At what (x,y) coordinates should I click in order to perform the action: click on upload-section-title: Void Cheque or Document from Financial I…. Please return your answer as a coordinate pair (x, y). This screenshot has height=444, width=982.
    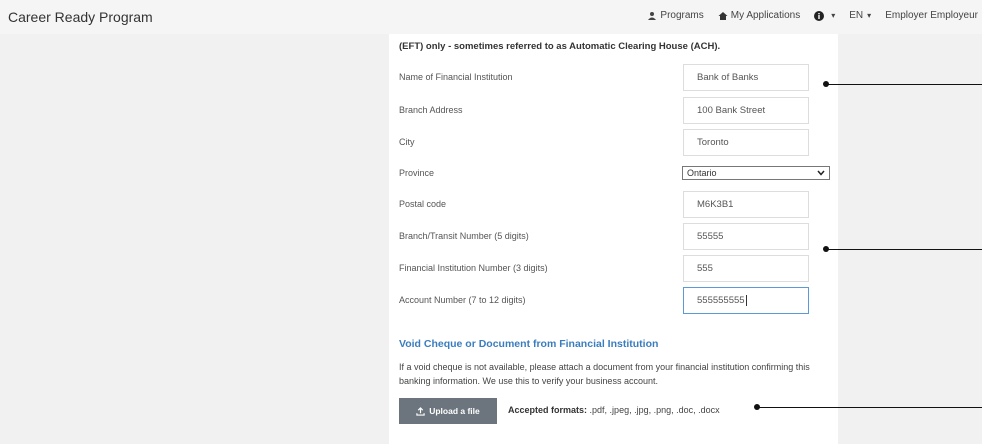
    Looking at the image, I should click on (529, 344).